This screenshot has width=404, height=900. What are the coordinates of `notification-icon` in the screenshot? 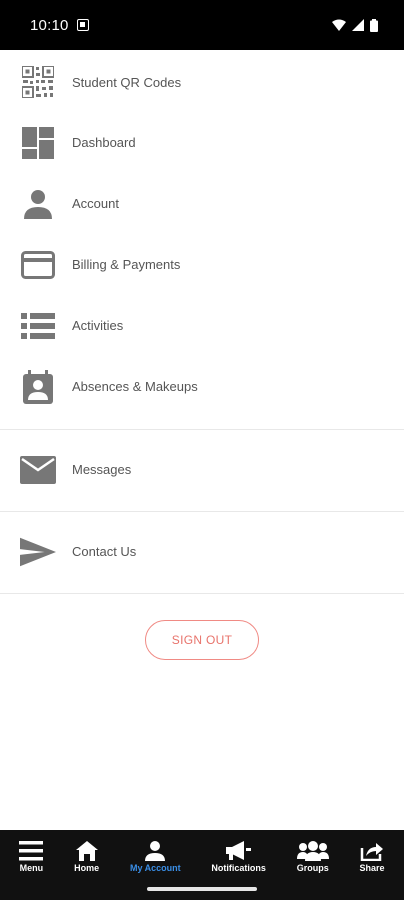 It's located at (82, 25).